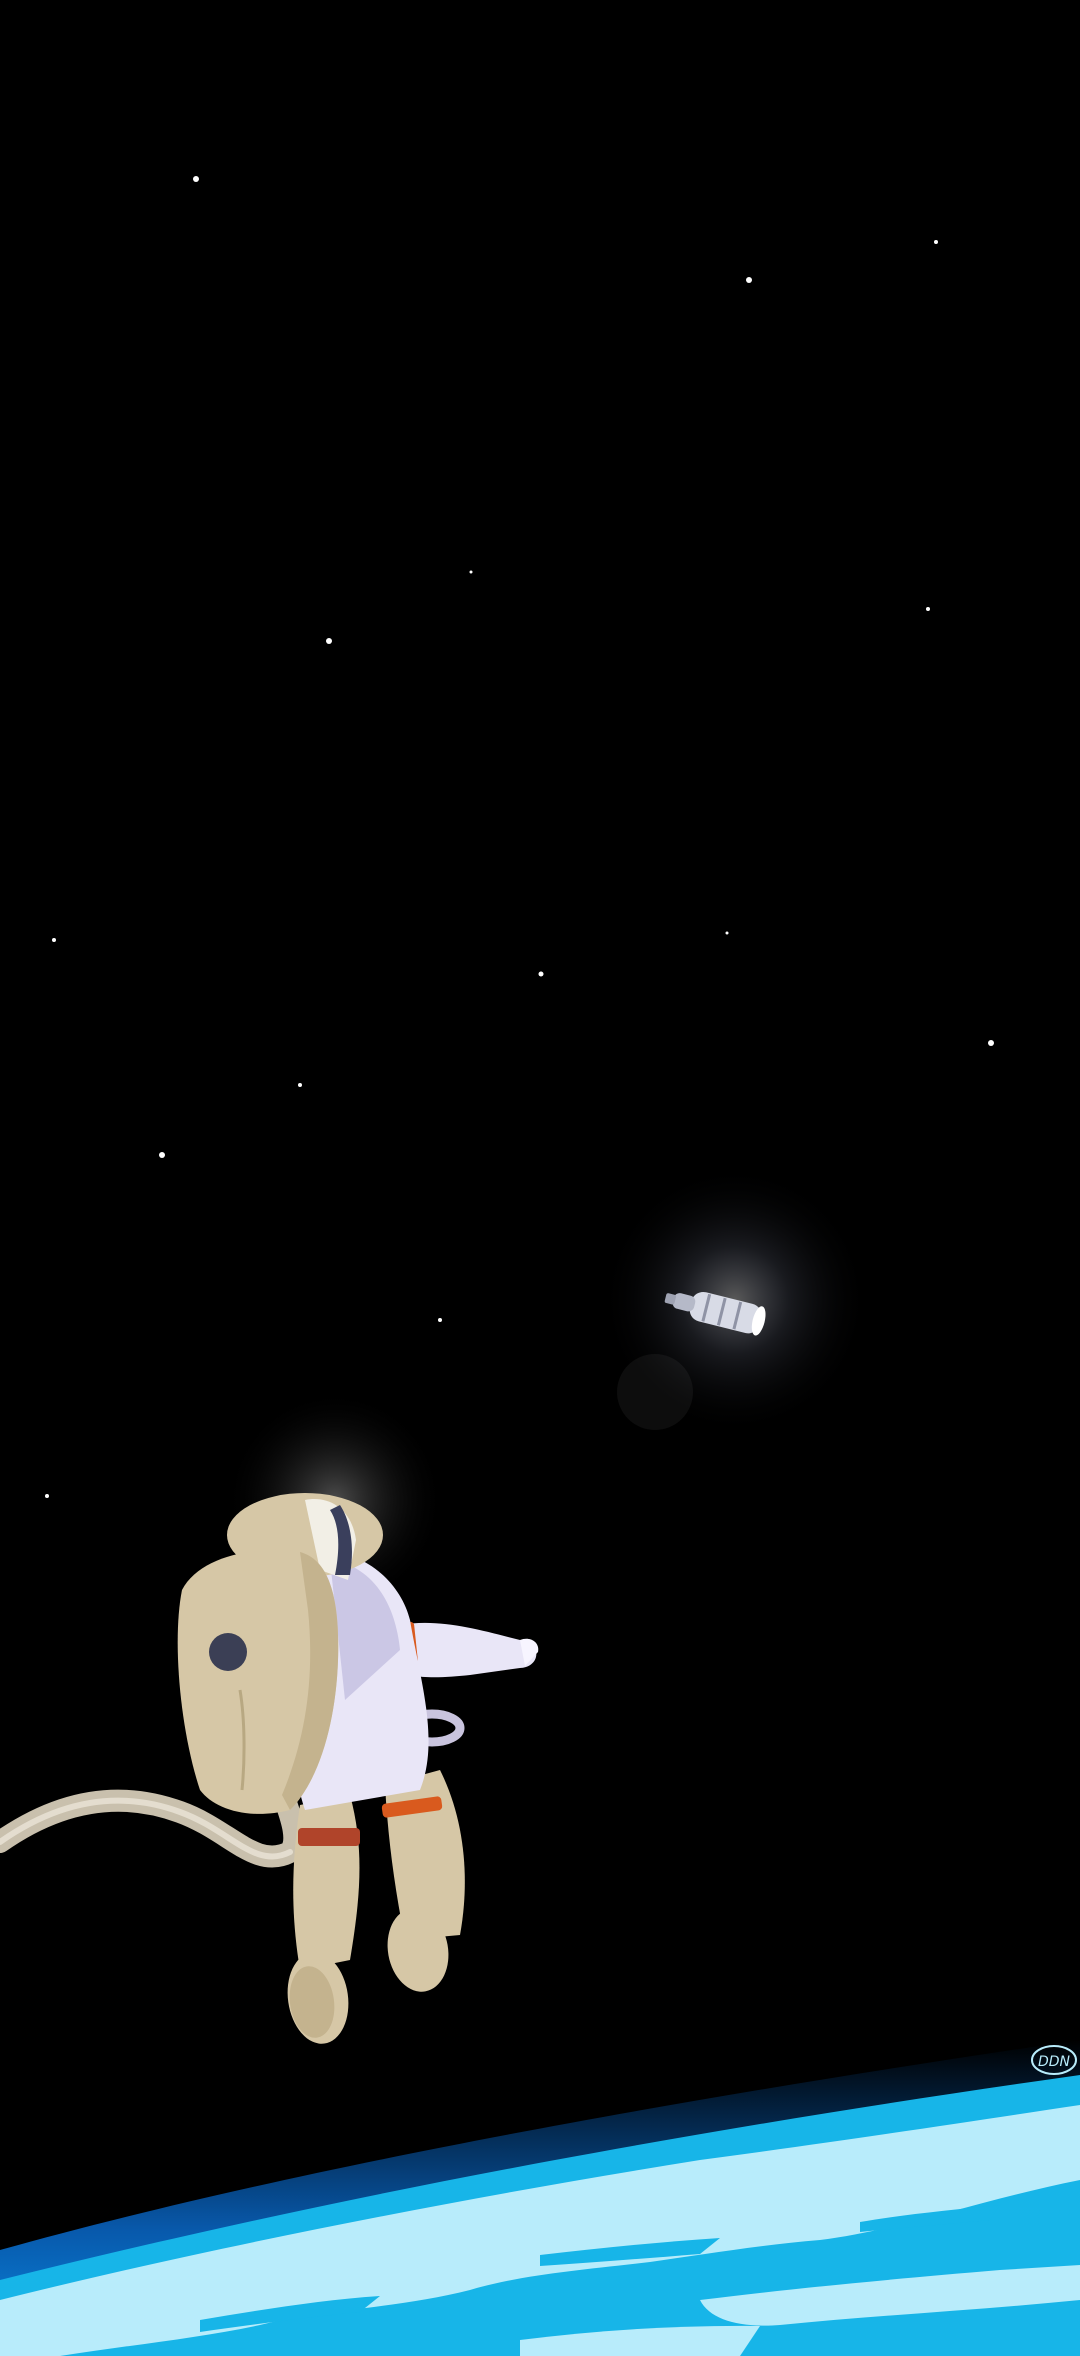 The height and width of the screenshot is (2356, 1080). Describe the element at coordinates (735, 1300) in the screenshot. I see `water-bottle` at that location.